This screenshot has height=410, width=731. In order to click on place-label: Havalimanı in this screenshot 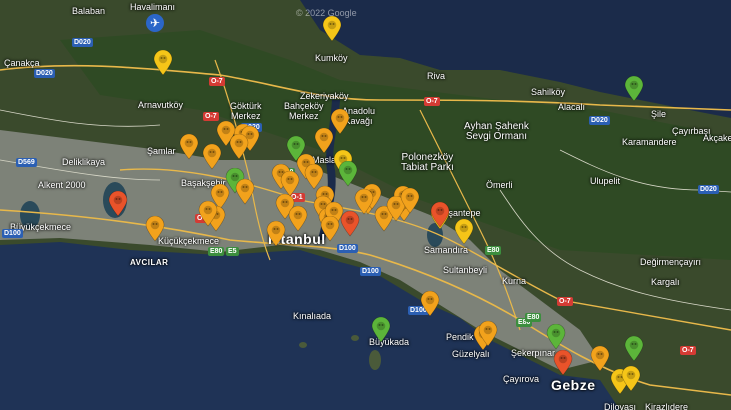, I will do `click(153, 7)`.